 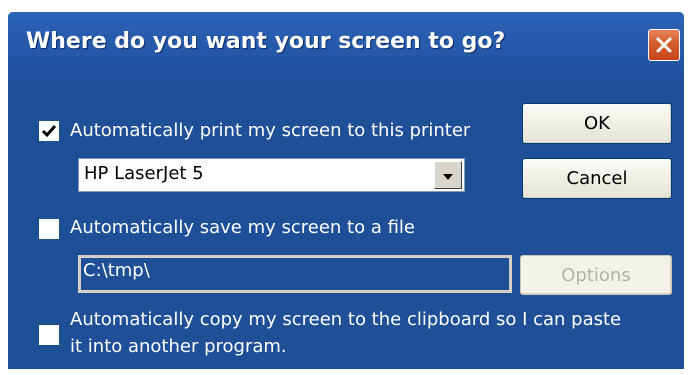 I want to click on printer-select: HP LaserJet 5, so click(x=271, y=175).